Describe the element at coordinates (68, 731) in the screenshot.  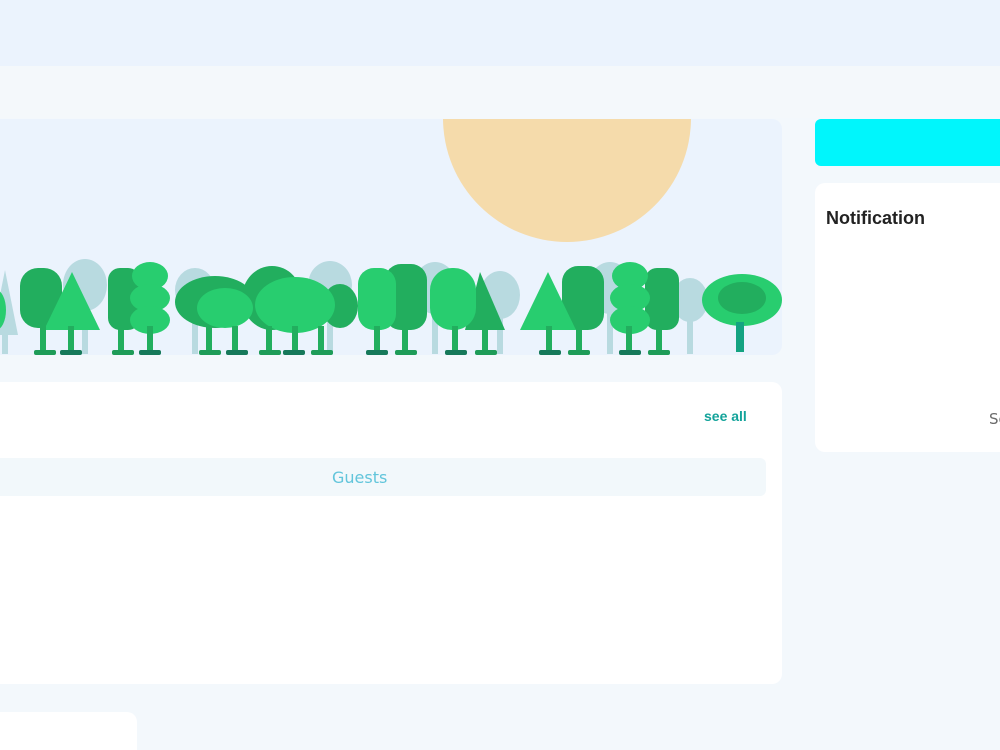
I see `bottom-card` at that location.